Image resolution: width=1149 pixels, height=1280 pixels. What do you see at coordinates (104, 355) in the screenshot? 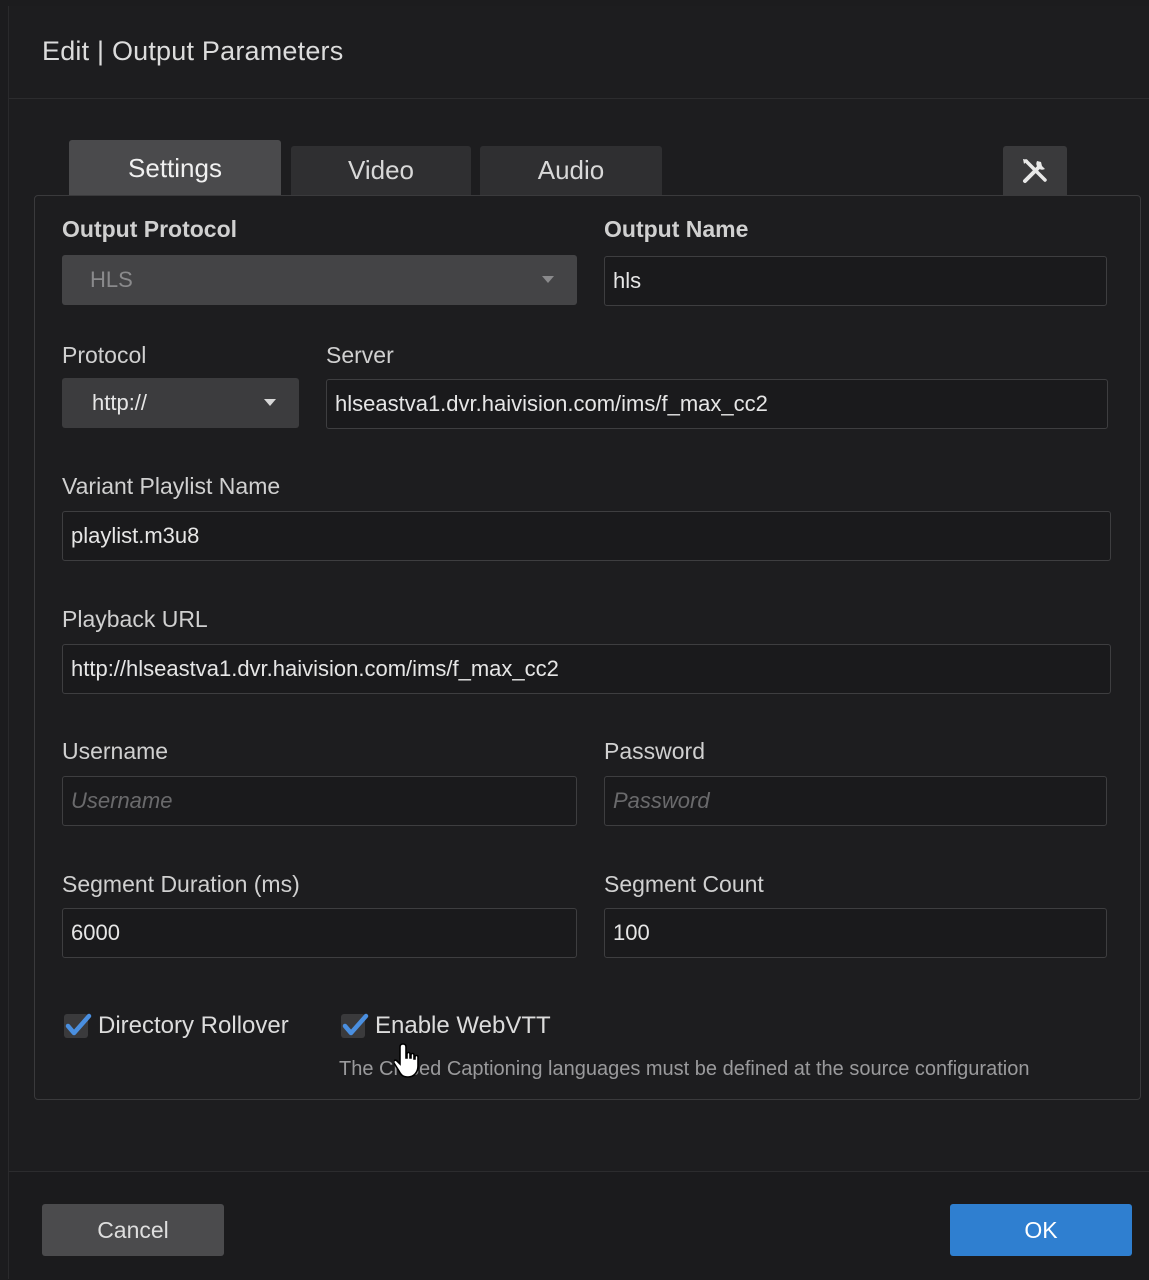
I see `protocol-label: Protocol` at bounding box center [104, 355].